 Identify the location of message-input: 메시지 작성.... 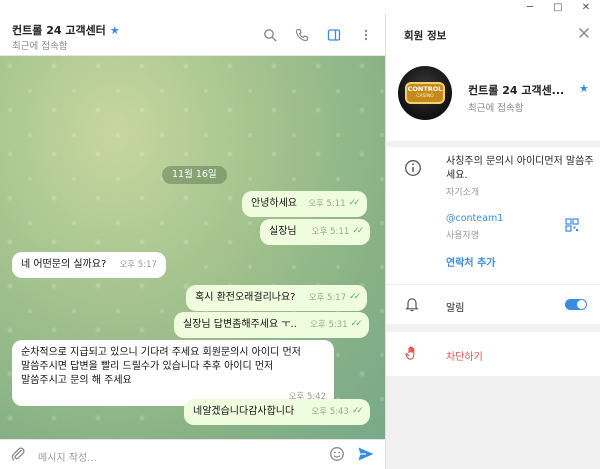
(67, 456).